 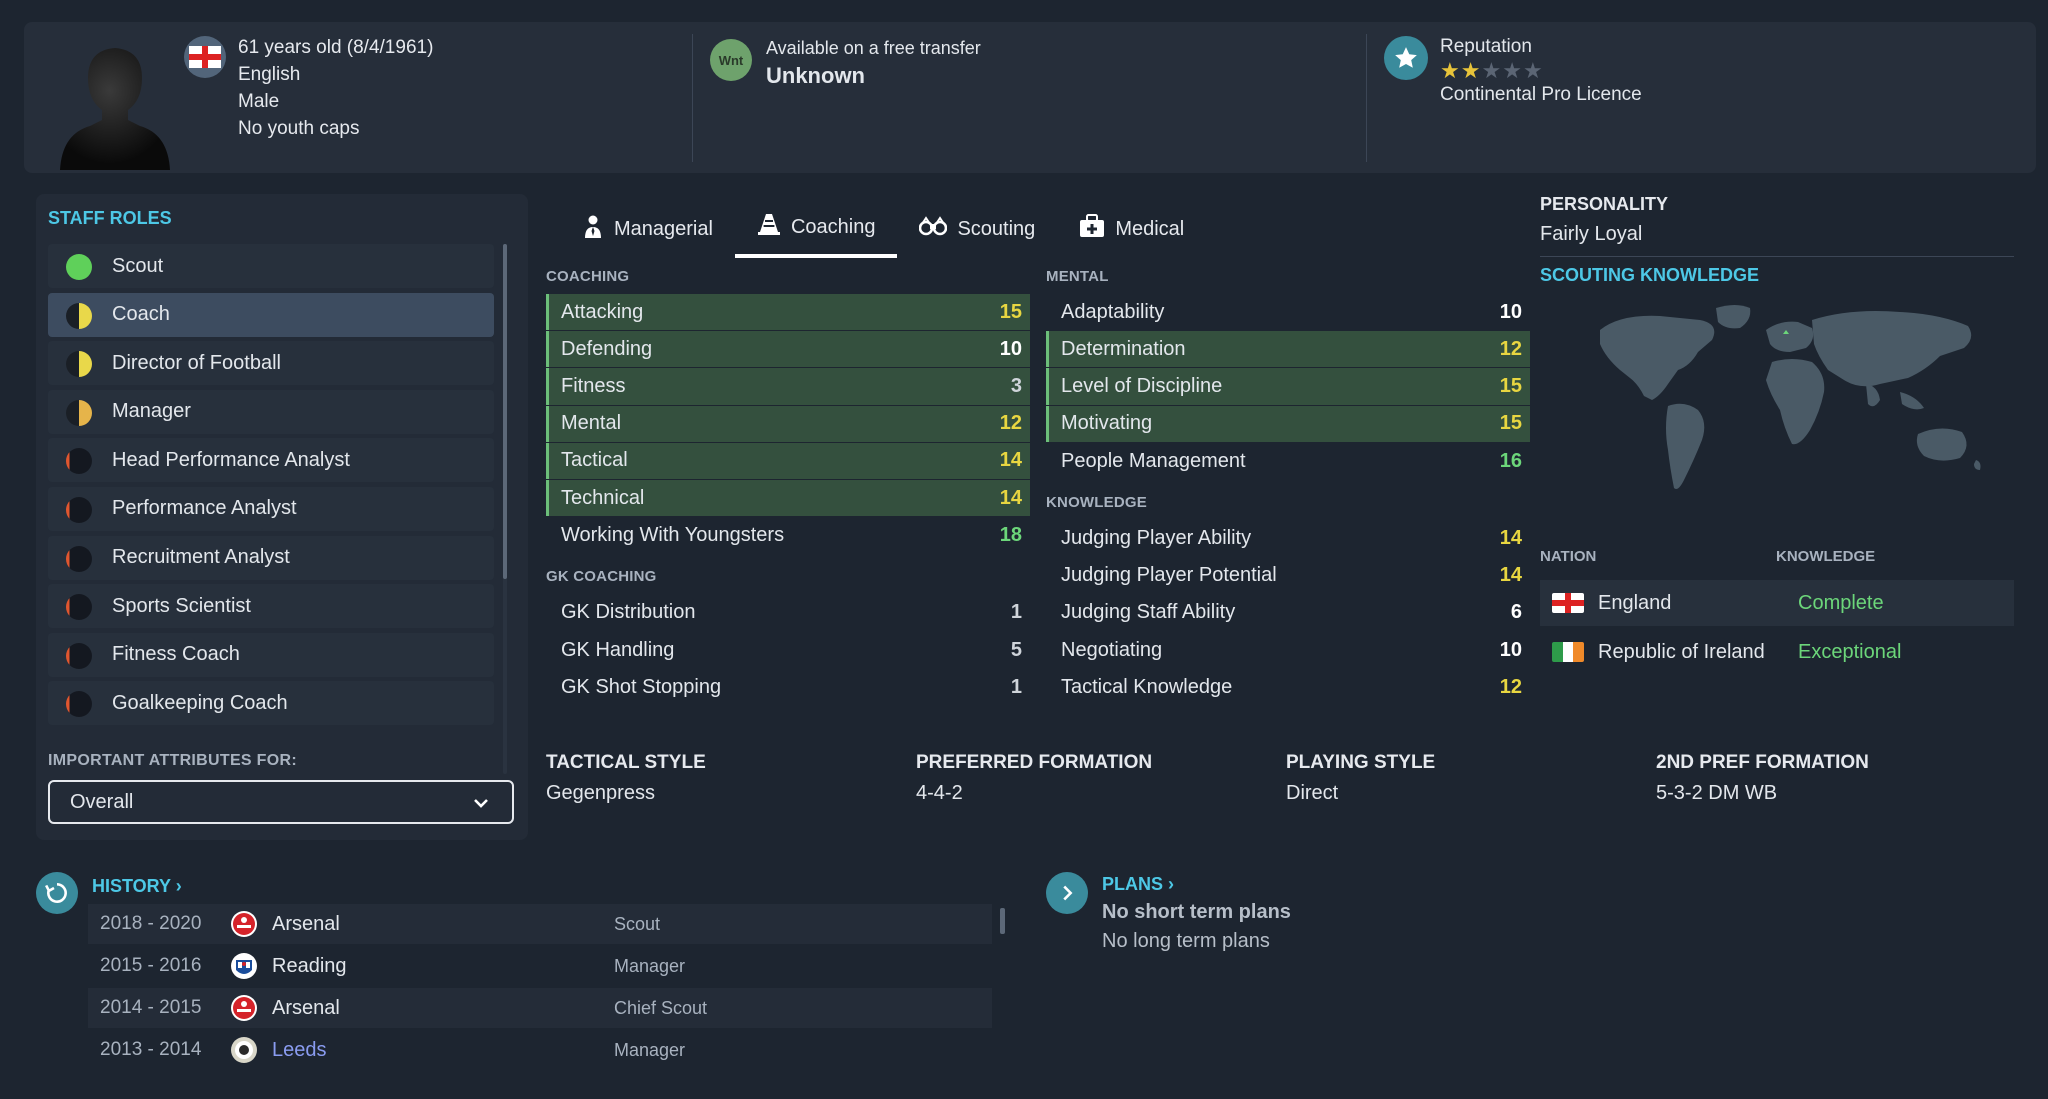 What do you see at coordinates (1288, 612) in the screenshot?
I see `attribute-row: Judging Staff Ability 6` at bounding box center [1288, 612].